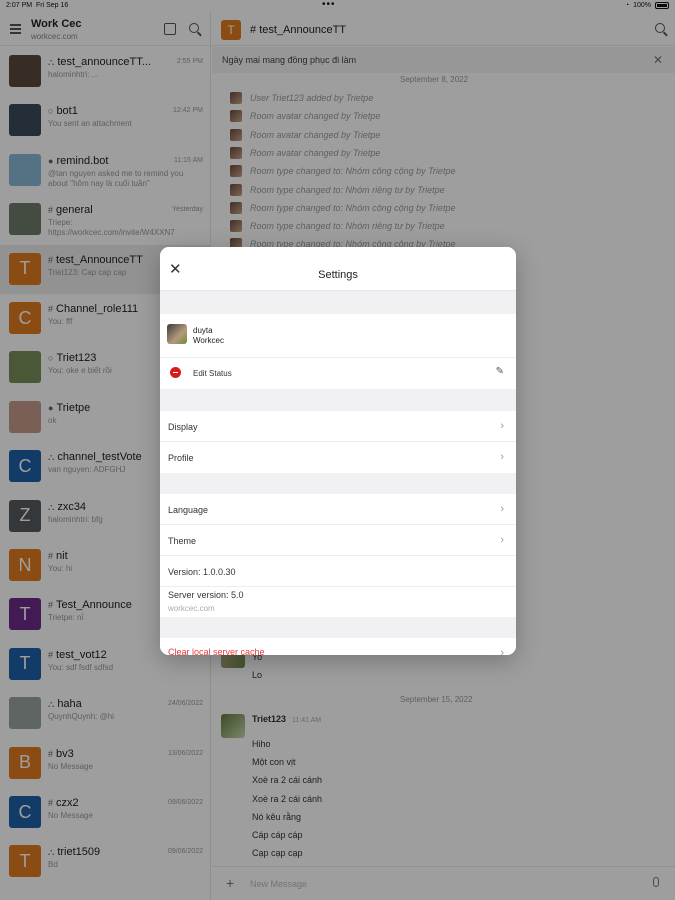 Image resolution: width=675 pixels, height=900 pixels. I want to click on display-row: Display ›, so click(338, 426).